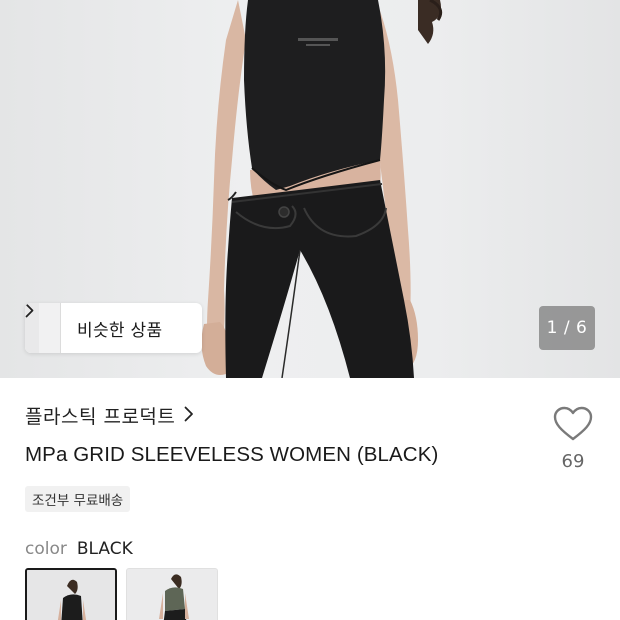 This screenshot has height=620, width=620. What do you see at coordinates (104, 549) in the screenshot?
I see `color-value: BLACK` at bounding box center [104, 549].